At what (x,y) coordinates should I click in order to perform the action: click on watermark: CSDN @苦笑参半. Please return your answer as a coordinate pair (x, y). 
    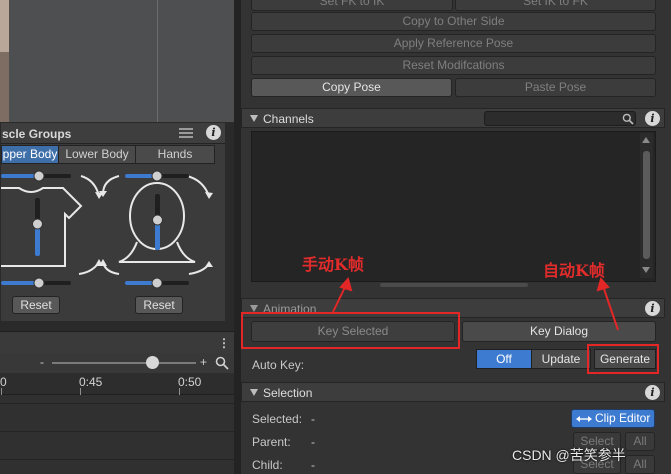
    Looking at the image, I should click on (569, 455).